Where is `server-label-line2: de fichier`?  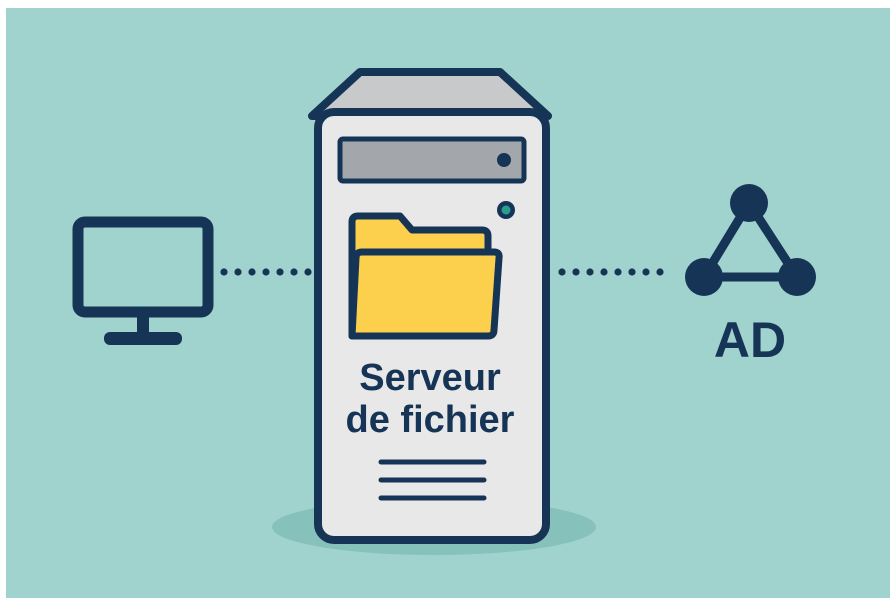 server-label-line2: de fichier is located at coordinates (430, 420).